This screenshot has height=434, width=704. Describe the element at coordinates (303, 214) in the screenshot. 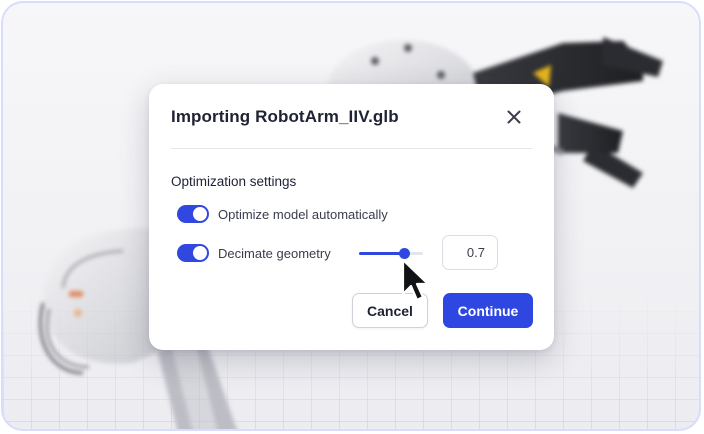

I see `optimize-label: Optimize model automatically` at that location.